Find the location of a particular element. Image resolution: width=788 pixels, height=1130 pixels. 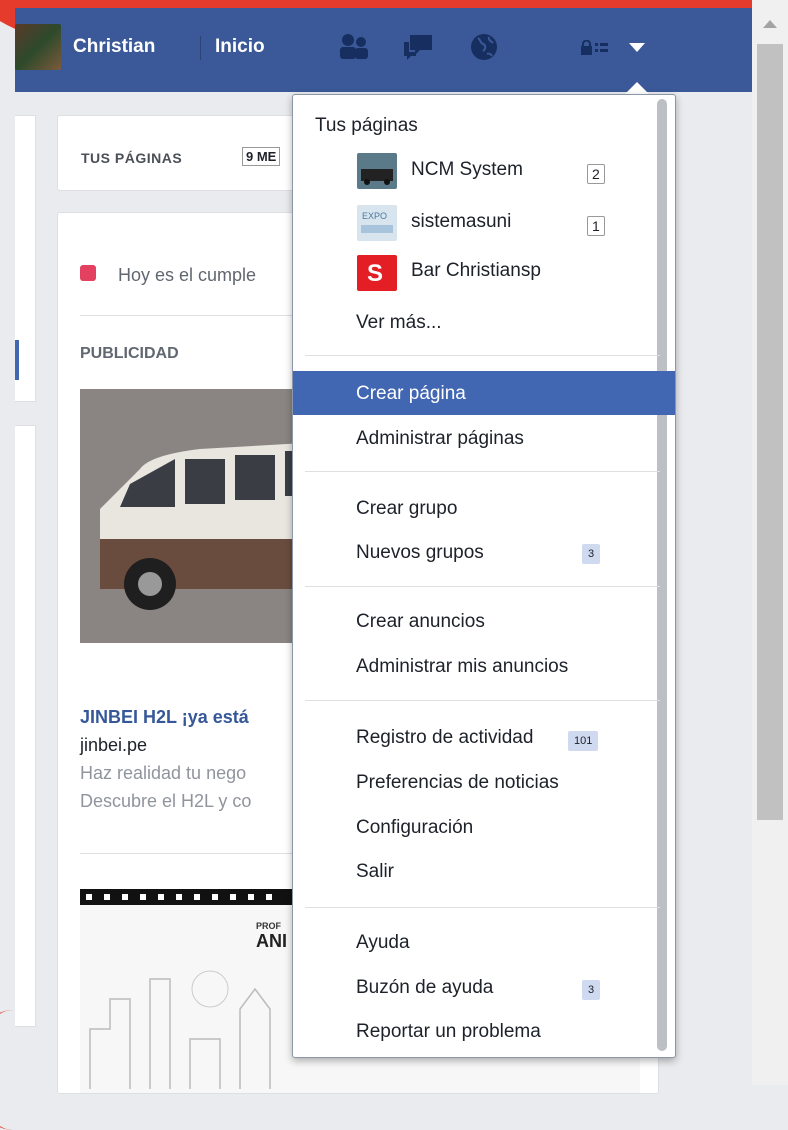

bar-christiansp-logo-icon: S is located at coordinates (377, 273).